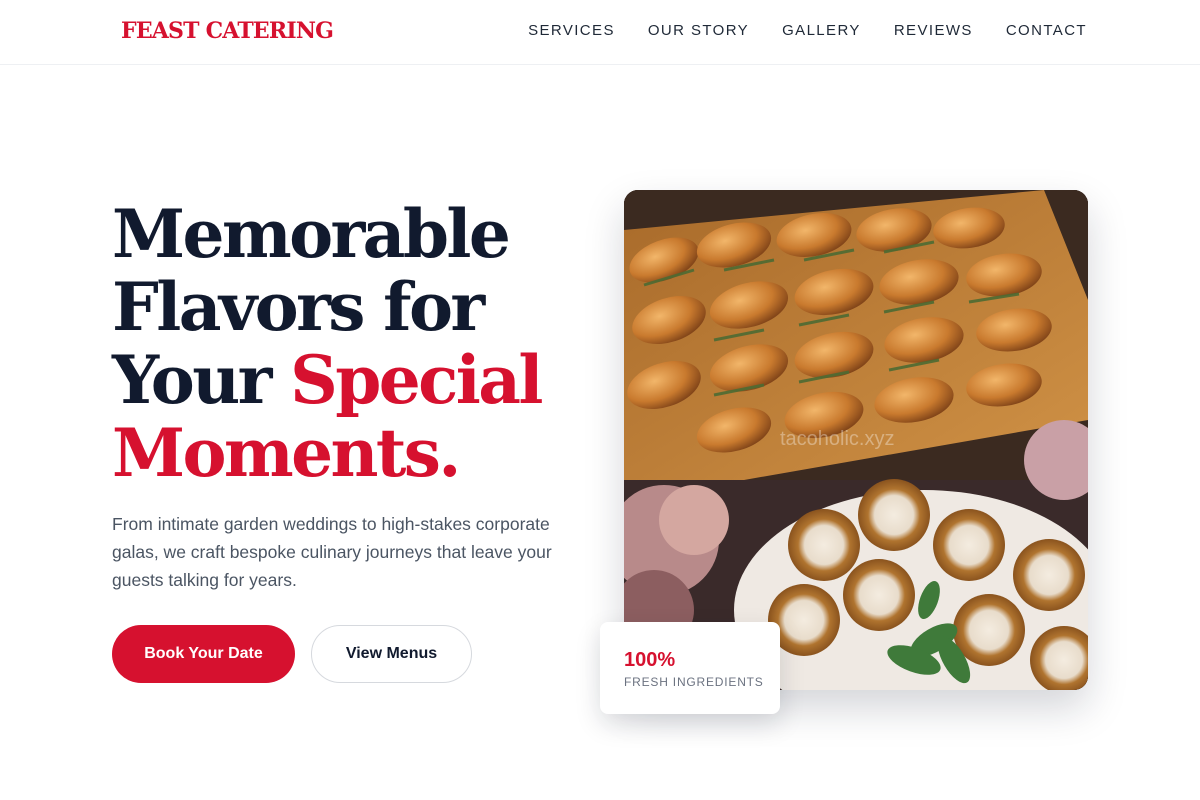 This screenshot has height=800, width=1200. What do you see at coordinates (1046, 30) in the screenshot?
I see `nav-item-contact: CONTACT` at bounding box center [1046, 30].